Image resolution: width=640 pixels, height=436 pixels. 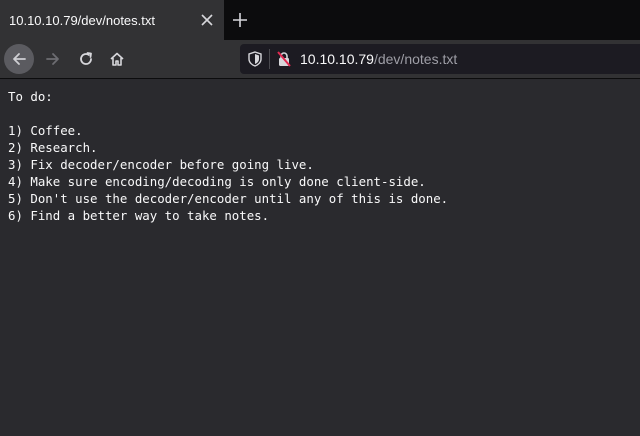 I want to click on back-button, so click(x=19, y=59).